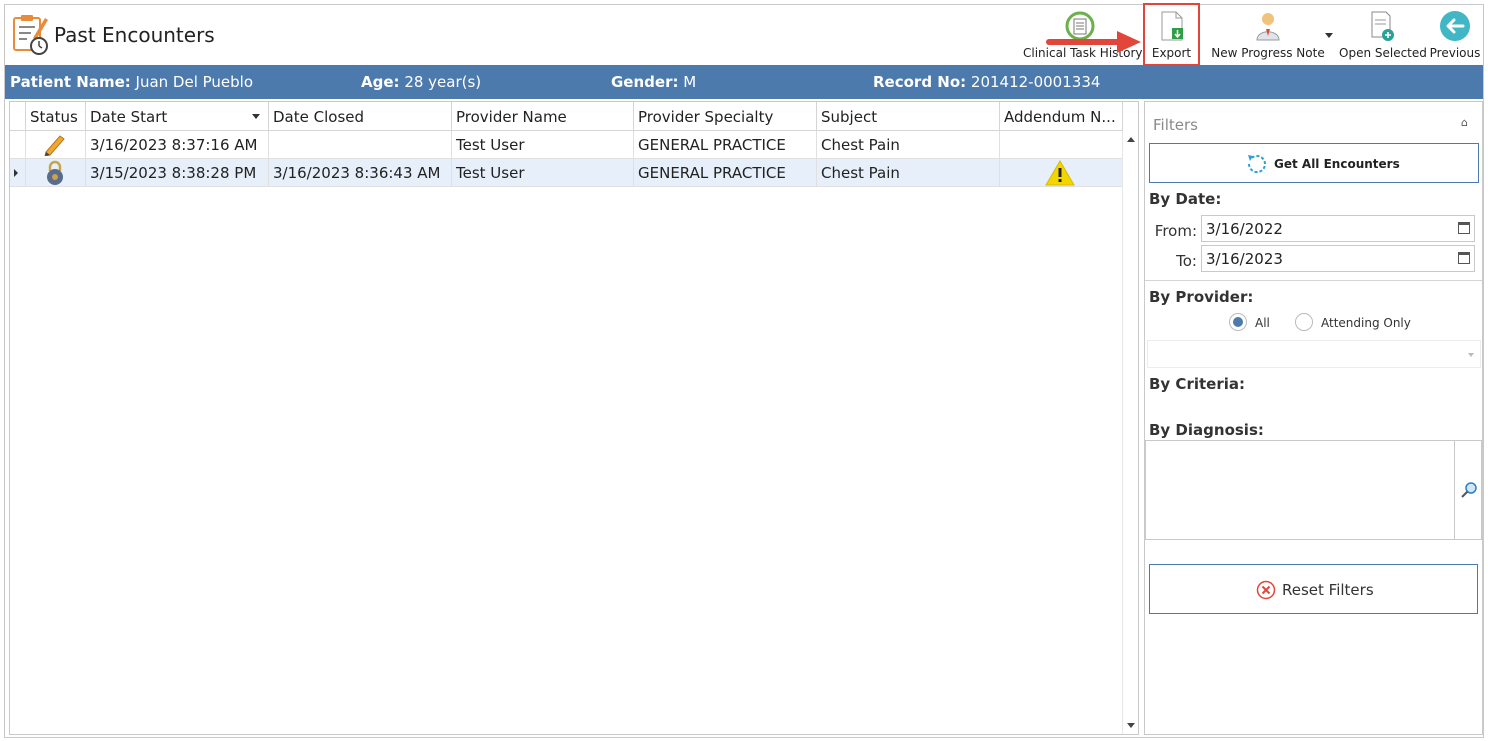 Image resolution: width=1488 pixels, height=741 pixels. Describe the element at coordinates (1328, 590) in the screenshot. I see `reset-filters-label: Reset Filters` at that location.